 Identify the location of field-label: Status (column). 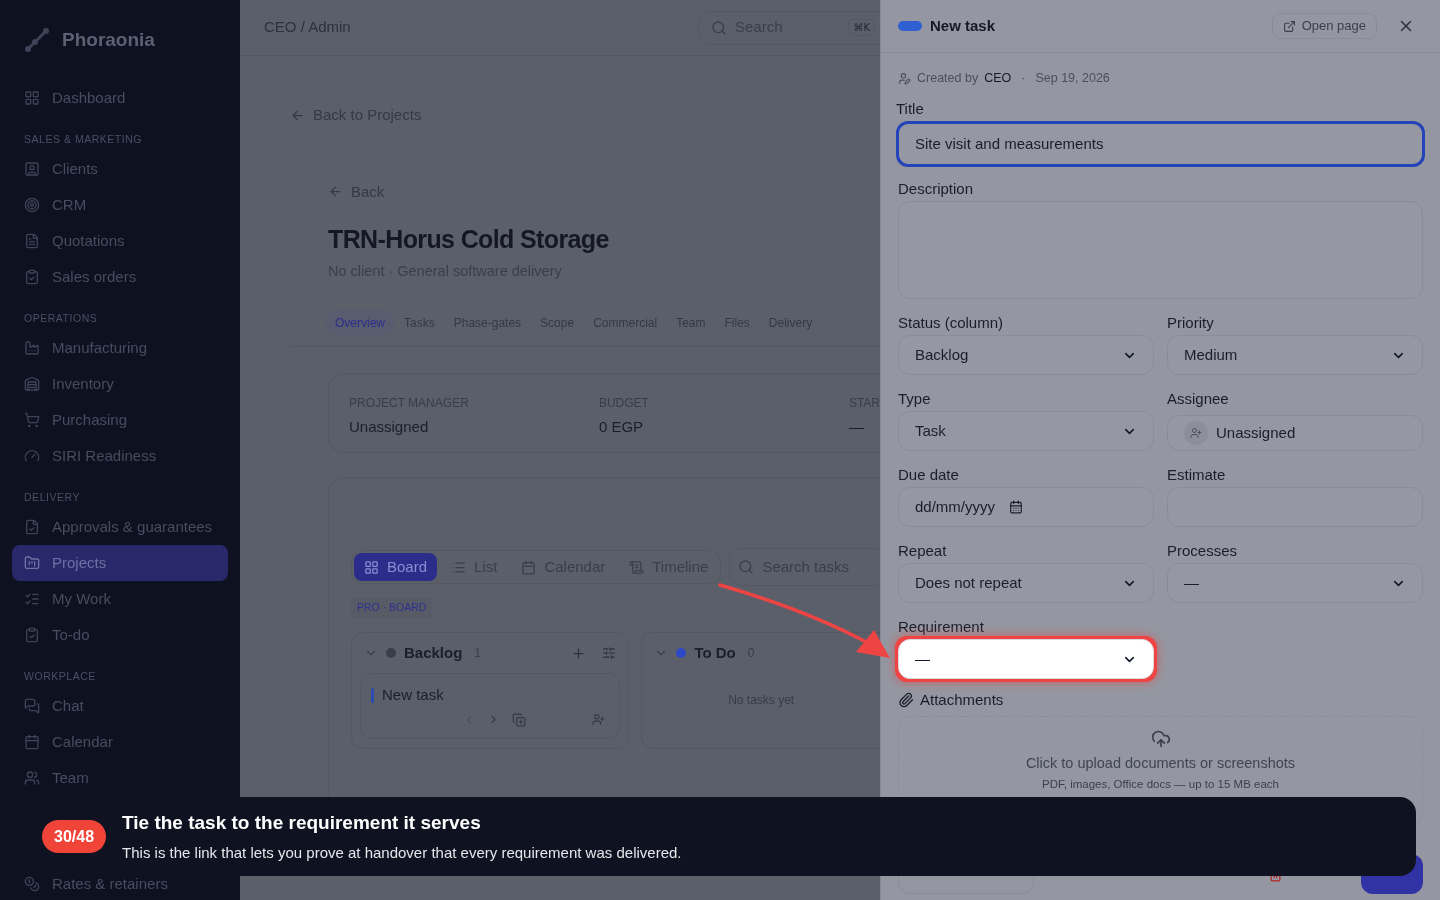
(951, 323).